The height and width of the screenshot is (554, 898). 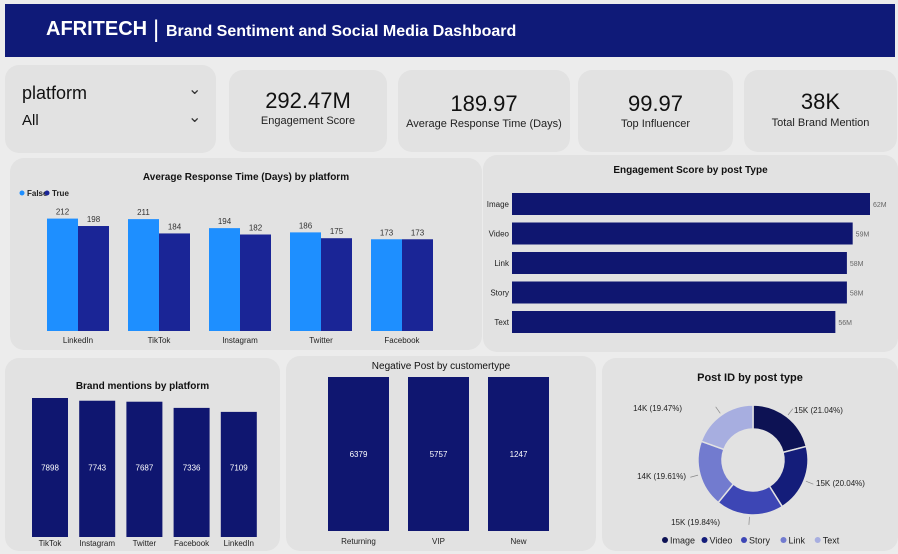 What do you see at coordinates (306, 225) in the screenshot?
I see `data-label: 186` at bounding box center [306, 225].